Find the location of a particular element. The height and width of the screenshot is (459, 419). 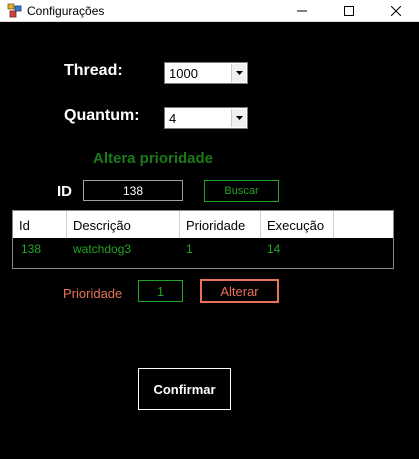

row-priority-cell: 1 is located at coordinates (189, 249).